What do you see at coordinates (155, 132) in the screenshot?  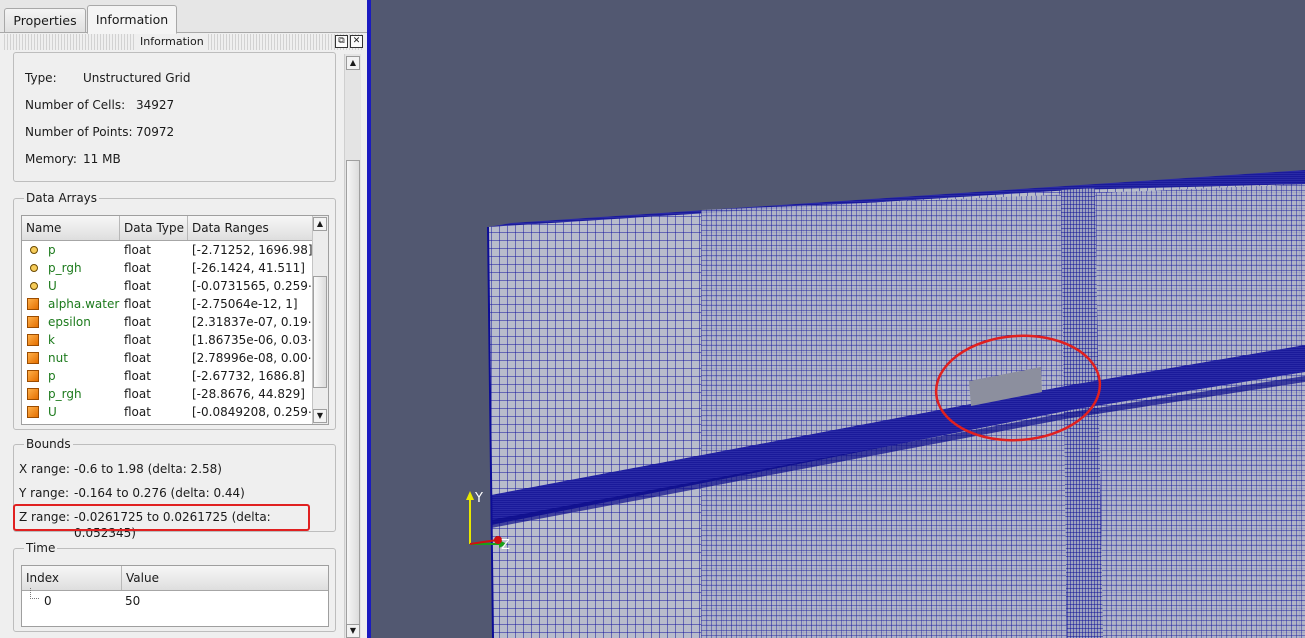 I see `points-value: 70972` at bounding box center [155, 132].